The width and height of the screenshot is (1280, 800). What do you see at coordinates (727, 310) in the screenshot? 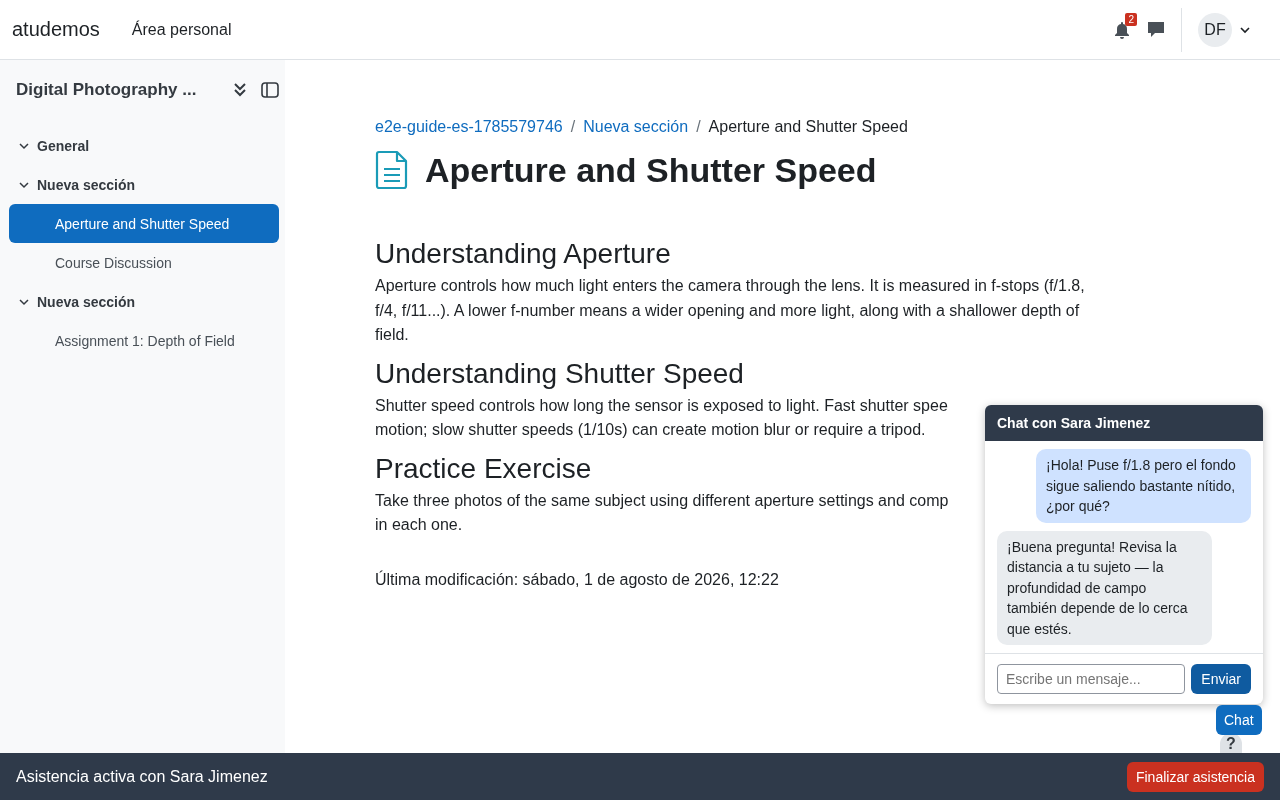
I see `paragraph-line: f/4, f/11...). A lower f-number means a wider opening and more light, along with a shallower depth of` at bounding box center [727, 310].